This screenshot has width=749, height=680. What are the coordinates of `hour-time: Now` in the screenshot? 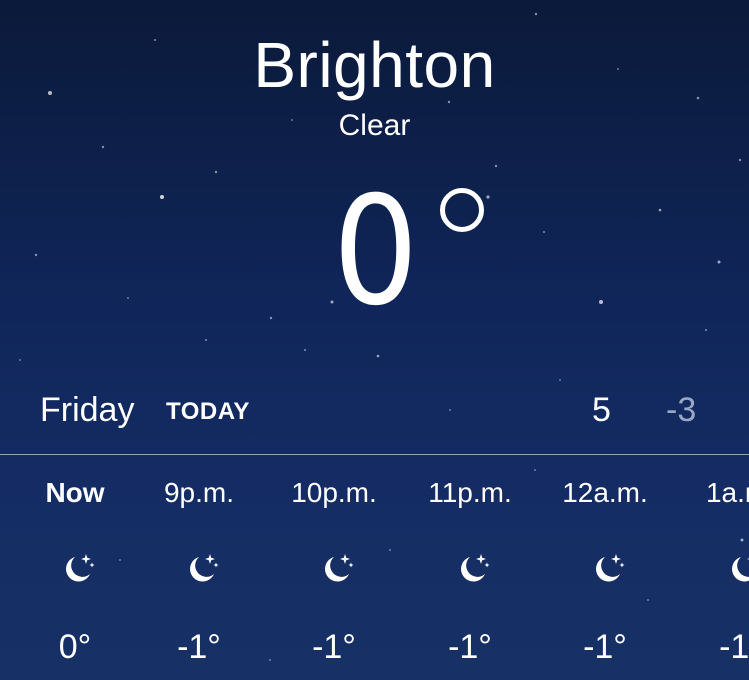 It's located at (75, 492).